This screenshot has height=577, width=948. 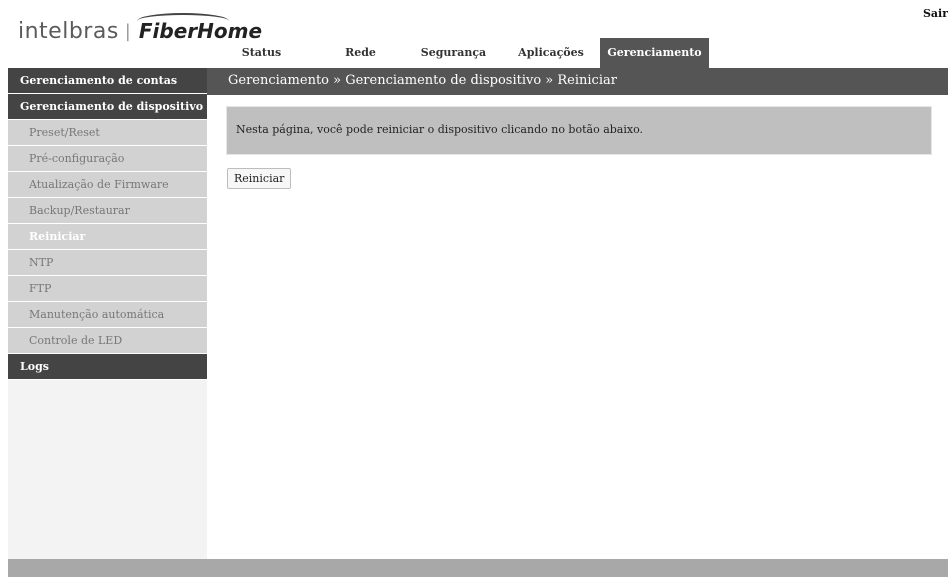 What do you see at coordinates (654, 53) in the screenshot?
I see `tab-gerenciamento: Gerenciamento` at bounding box center [654, 53].